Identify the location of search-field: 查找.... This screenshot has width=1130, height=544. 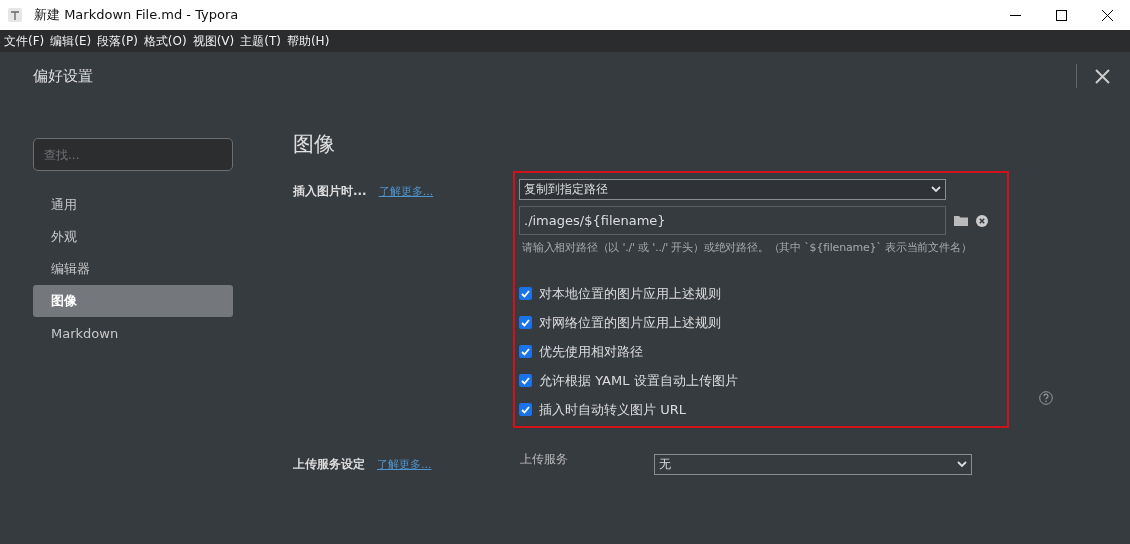
(133, 154).